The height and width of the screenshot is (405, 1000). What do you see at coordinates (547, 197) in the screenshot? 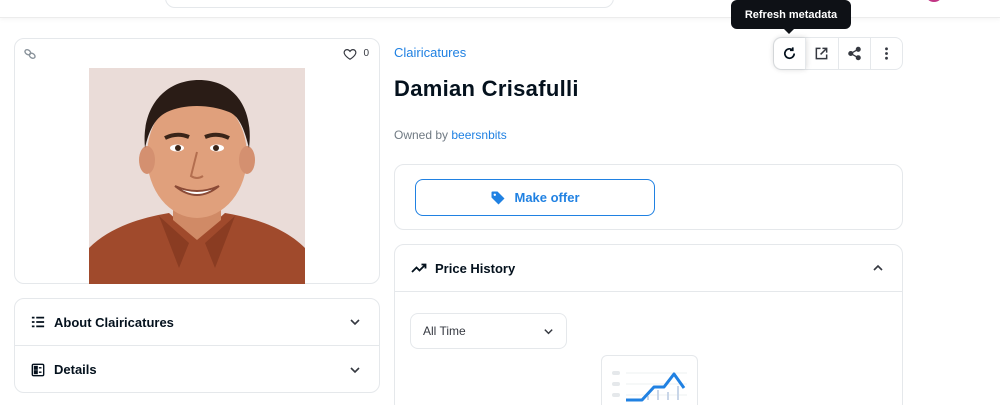
I see `make-offer-label: Make offer` at bounding box center [547, 197].